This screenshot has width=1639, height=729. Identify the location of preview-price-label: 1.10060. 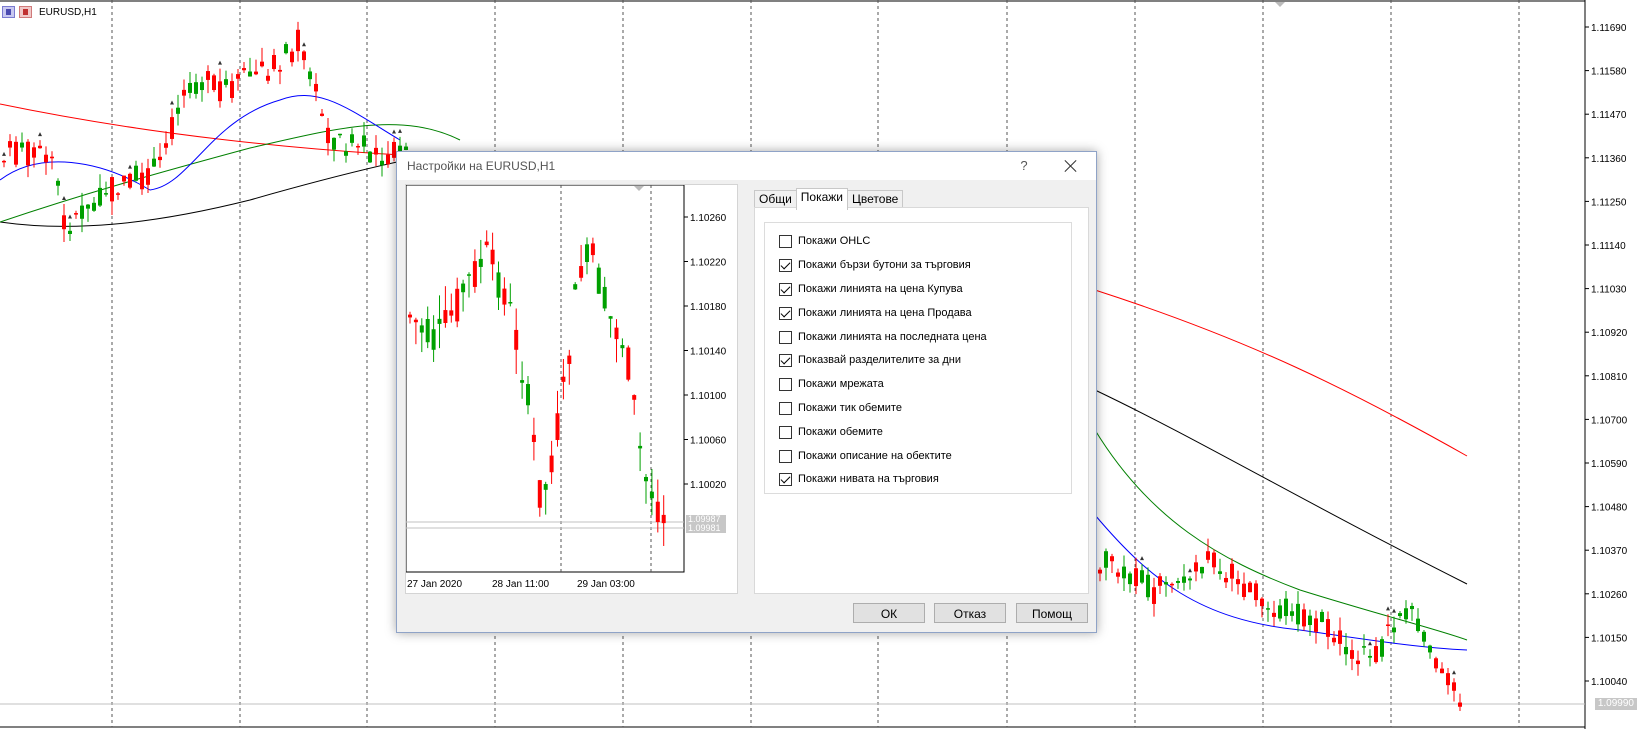
(708, 441).